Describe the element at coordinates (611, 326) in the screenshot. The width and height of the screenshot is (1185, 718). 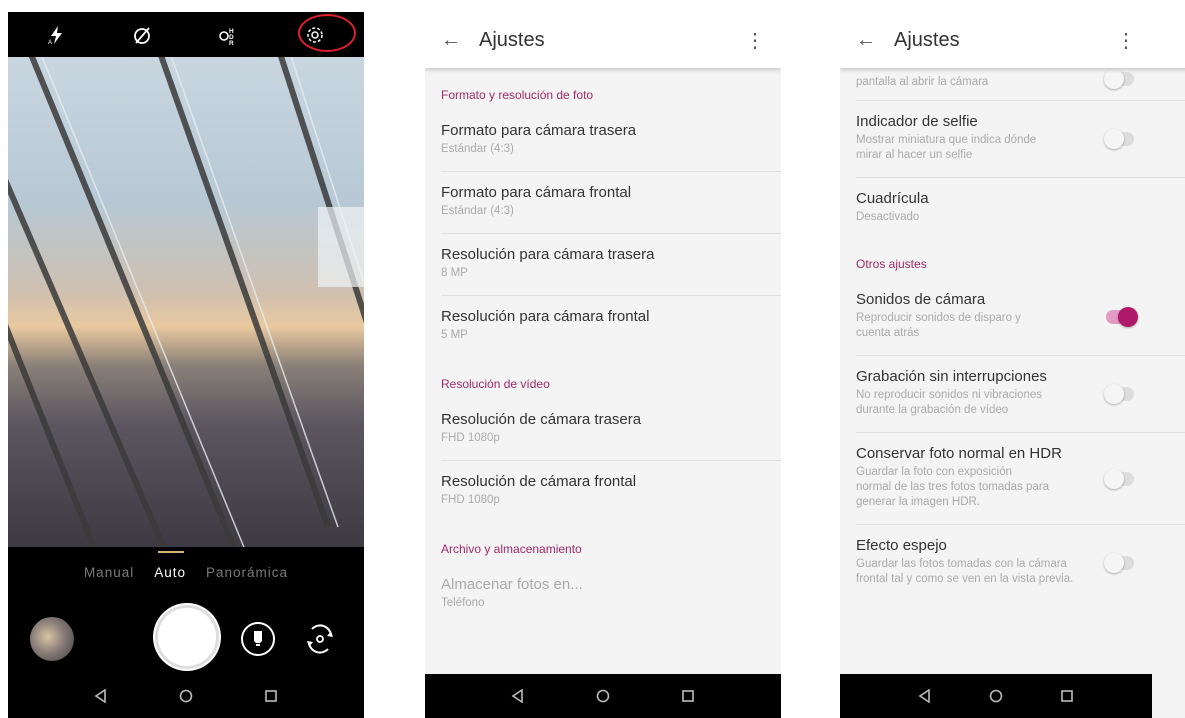
I see `settings-item: Resolución para cámara frontal 5 MP` at that location.